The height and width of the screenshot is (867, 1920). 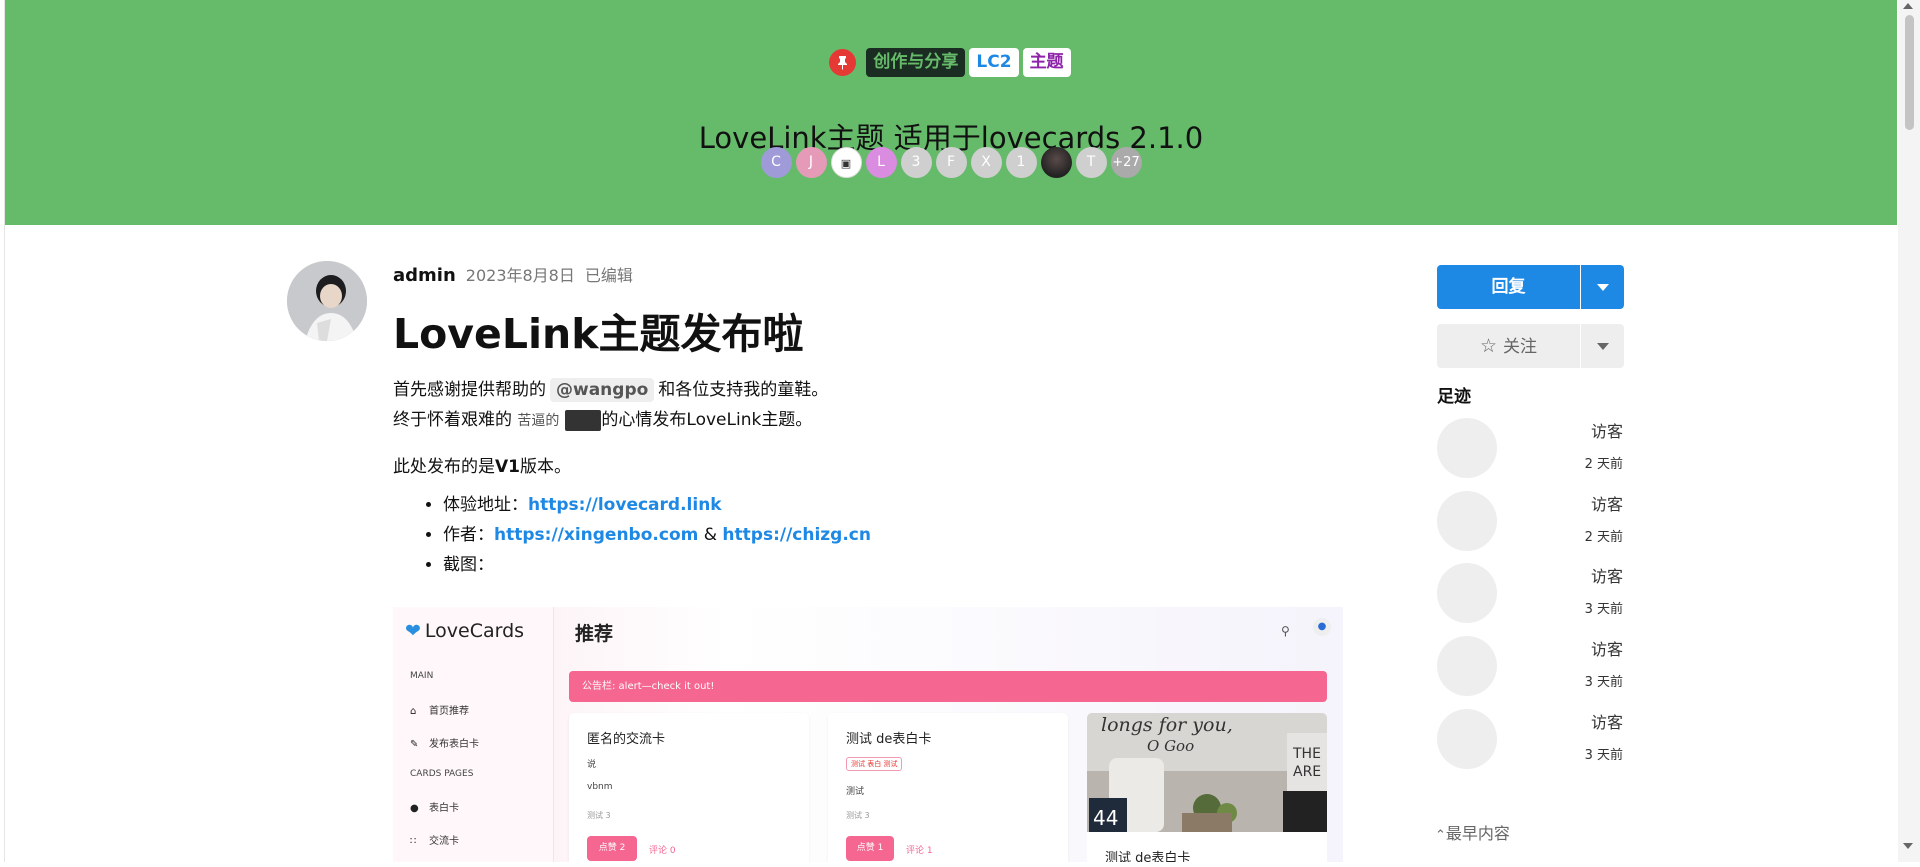 I want to click on heart-icon: ❤, so click(x=413, y=631).